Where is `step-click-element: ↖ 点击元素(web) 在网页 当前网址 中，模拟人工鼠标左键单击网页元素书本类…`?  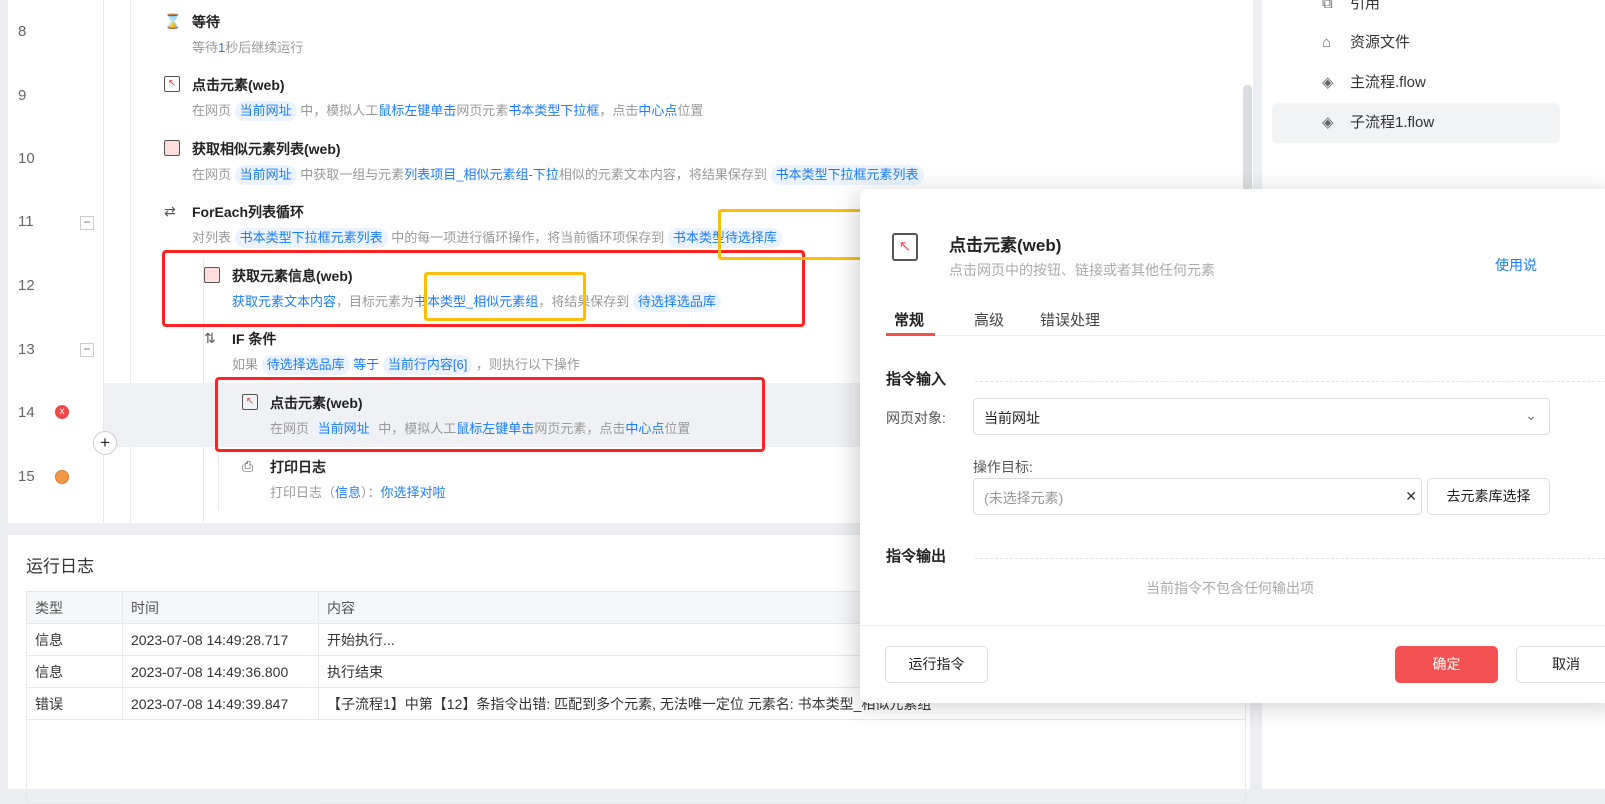 step-click-element: ↖ 点击元素(web) 在网页 当前网址 中，模拟人工鼠标左键单击网页元素书本类… is located at coordinates (433, 98).